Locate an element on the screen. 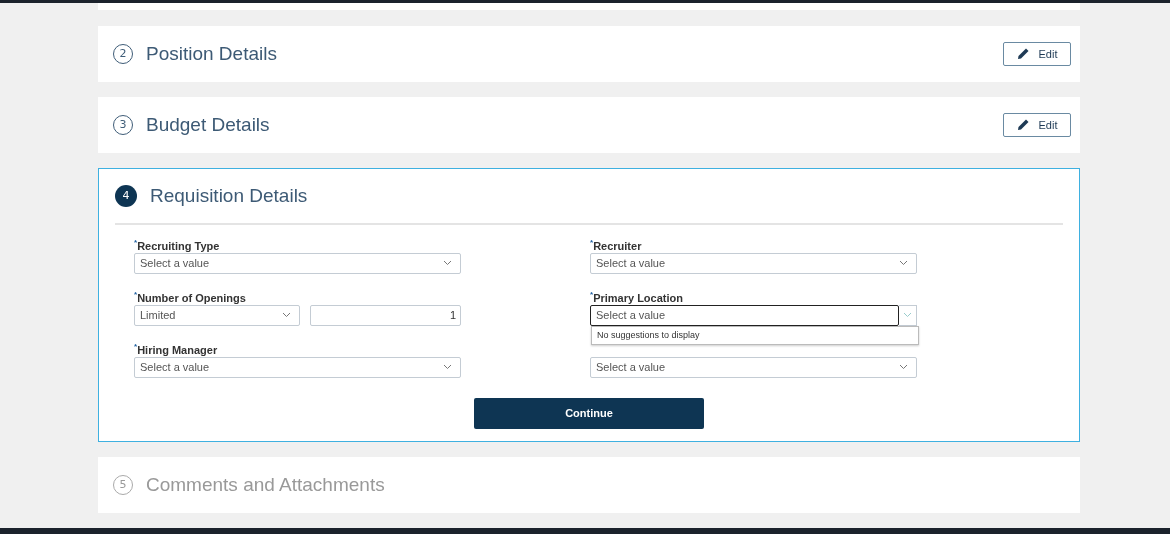 The height and width of the screenshot is (534, 1170). field-label: $^{*}$Number of Openings is located at coordinates (190, 296).